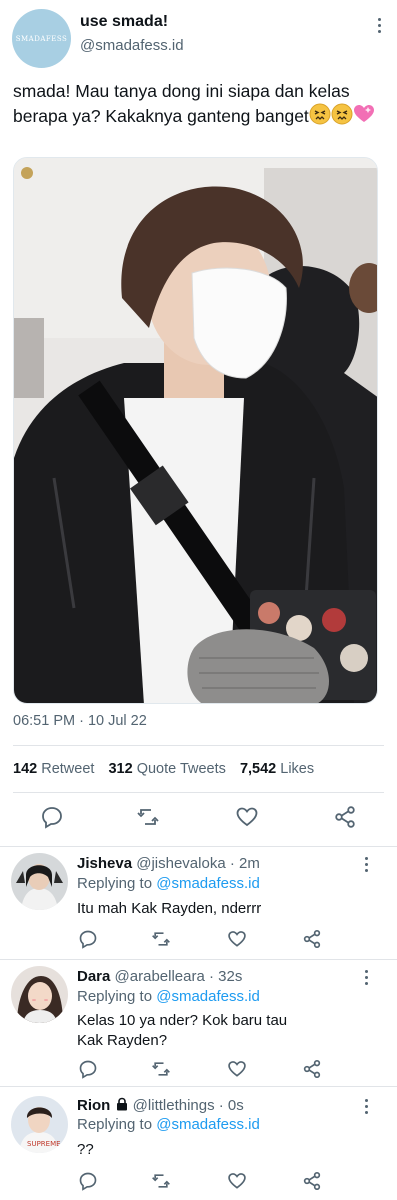  What do you see at coordinates (198, 863) in the screenshot?
I see `reply-author-handle: @jishevaloka · 2m` at bounding box center [198, 863].